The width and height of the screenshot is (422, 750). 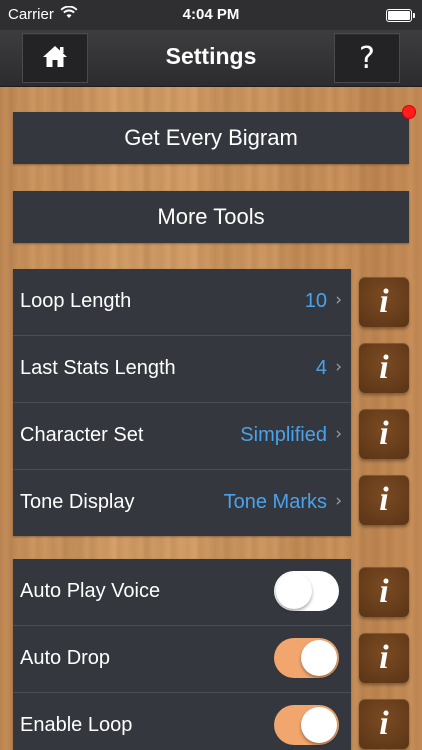 I want to click on auto-play-voice-switch, so click(x=306, y=591).